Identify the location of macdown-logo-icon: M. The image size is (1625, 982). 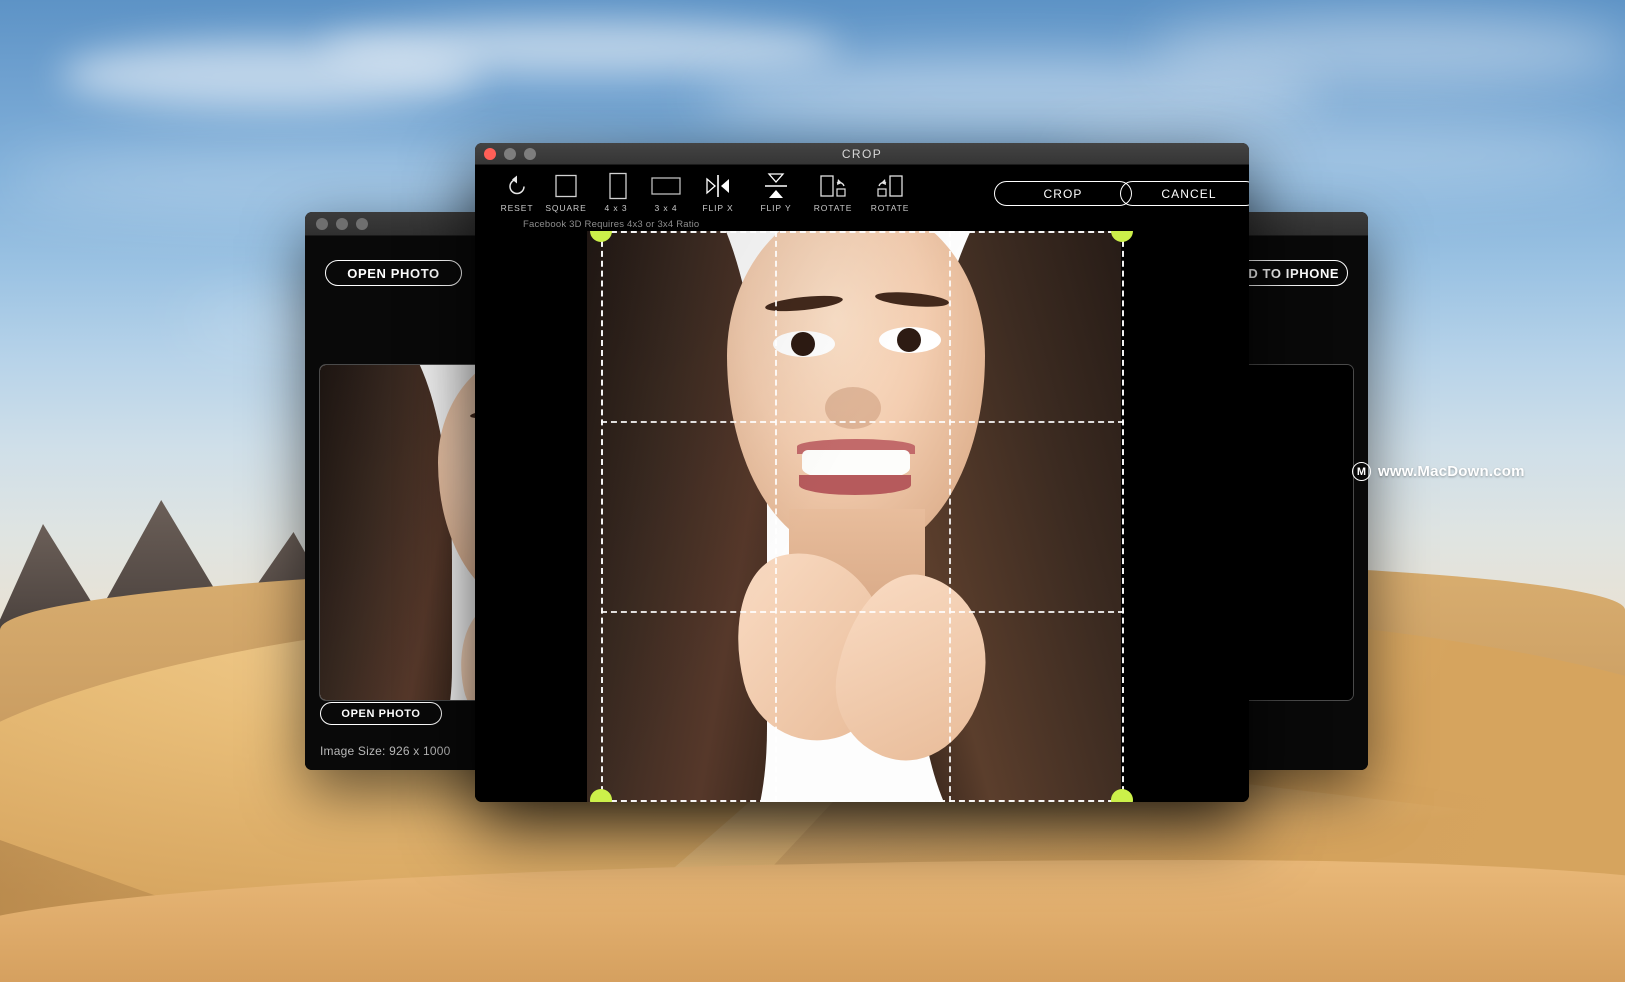
(1361, 471).